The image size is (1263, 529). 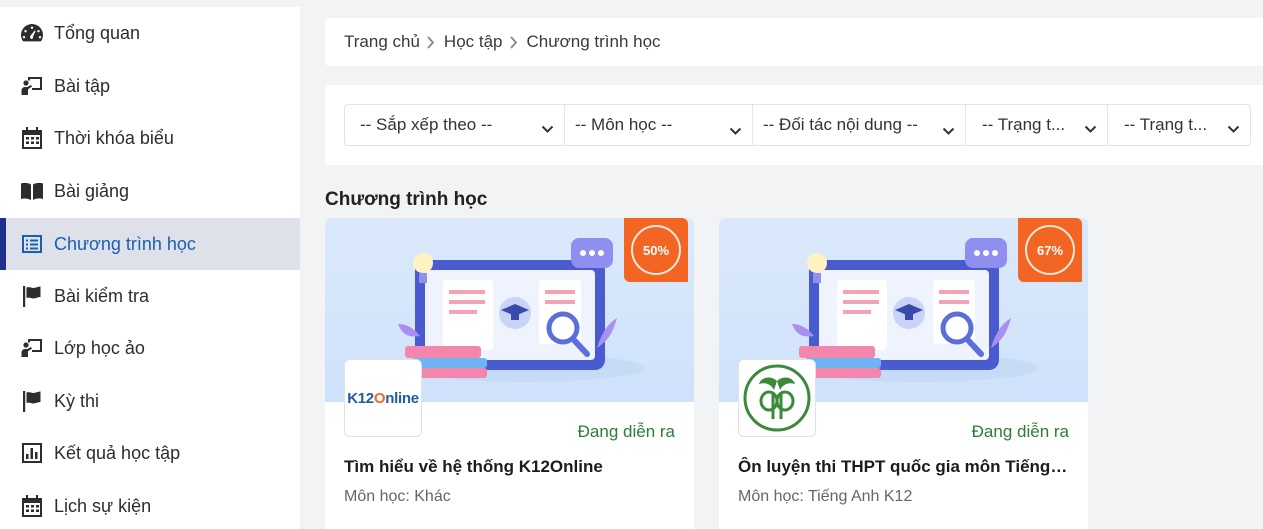 I want to click on list-icon, so click(x=32, y=244).